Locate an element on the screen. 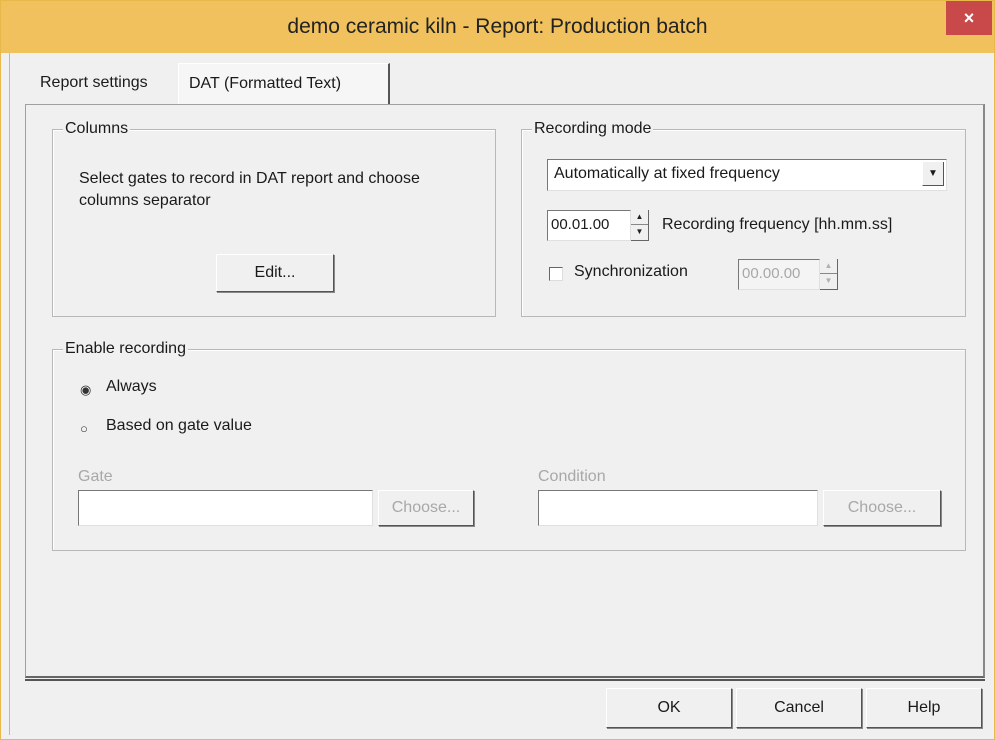 This screenshot has width=995, height=740. condition-label: Condition is located at coordinates (572, 476).